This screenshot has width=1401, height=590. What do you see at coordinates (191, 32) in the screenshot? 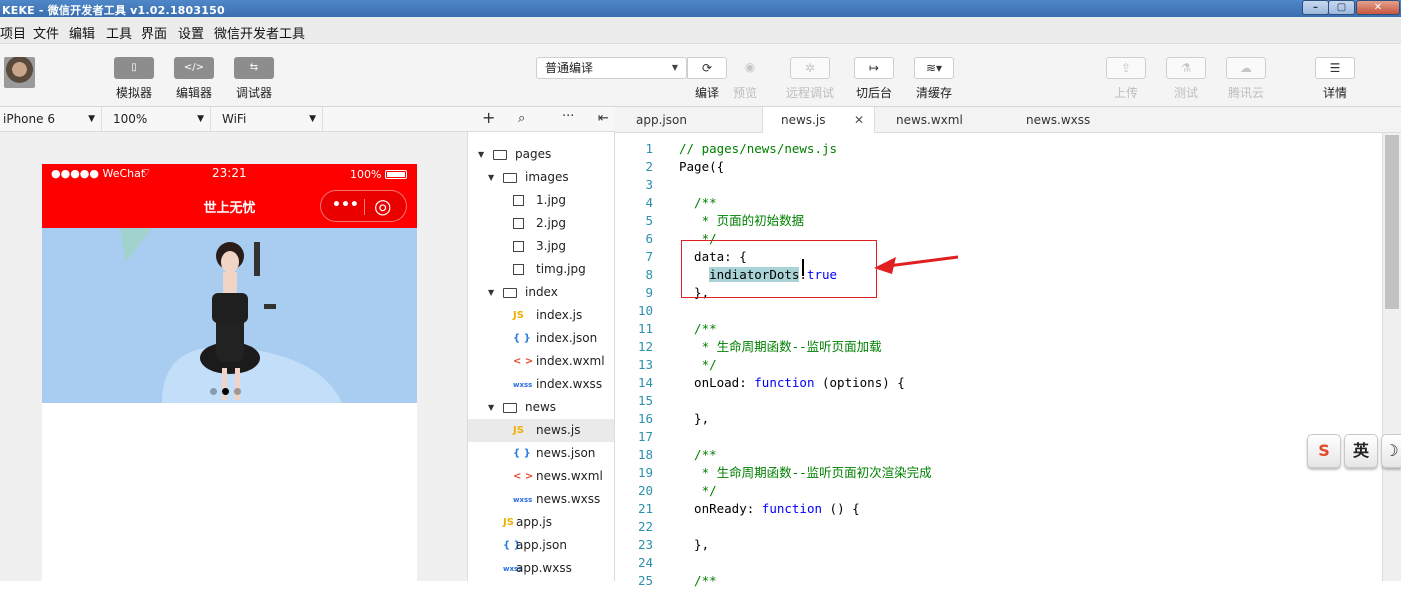
I see `menu-settings: 设置` at bounding box center [191, 32].